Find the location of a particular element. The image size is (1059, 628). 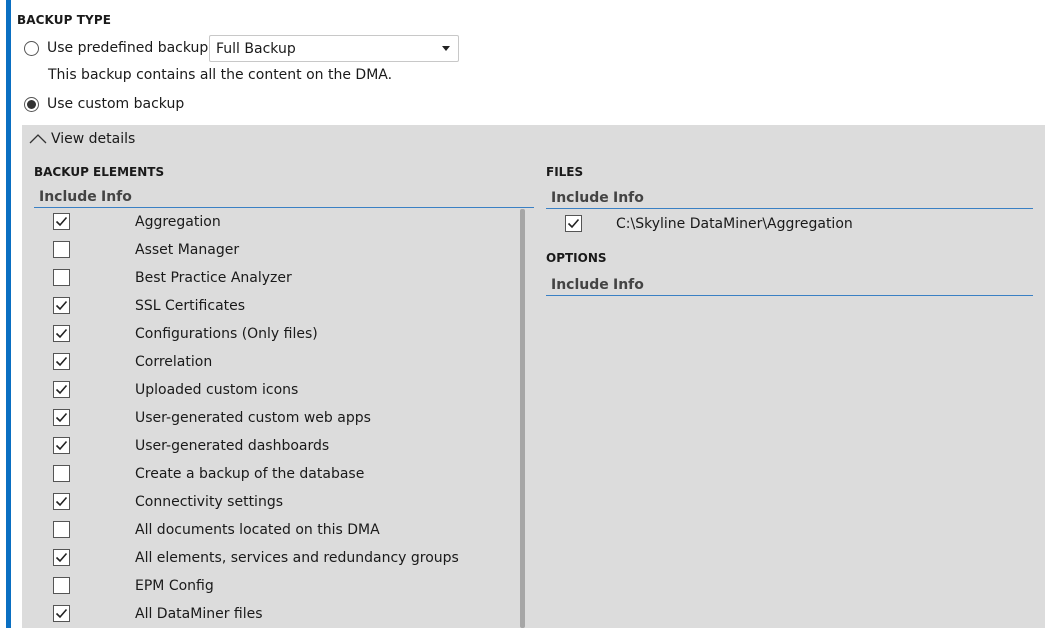

options-header-line is located at coordinates (789, 295).